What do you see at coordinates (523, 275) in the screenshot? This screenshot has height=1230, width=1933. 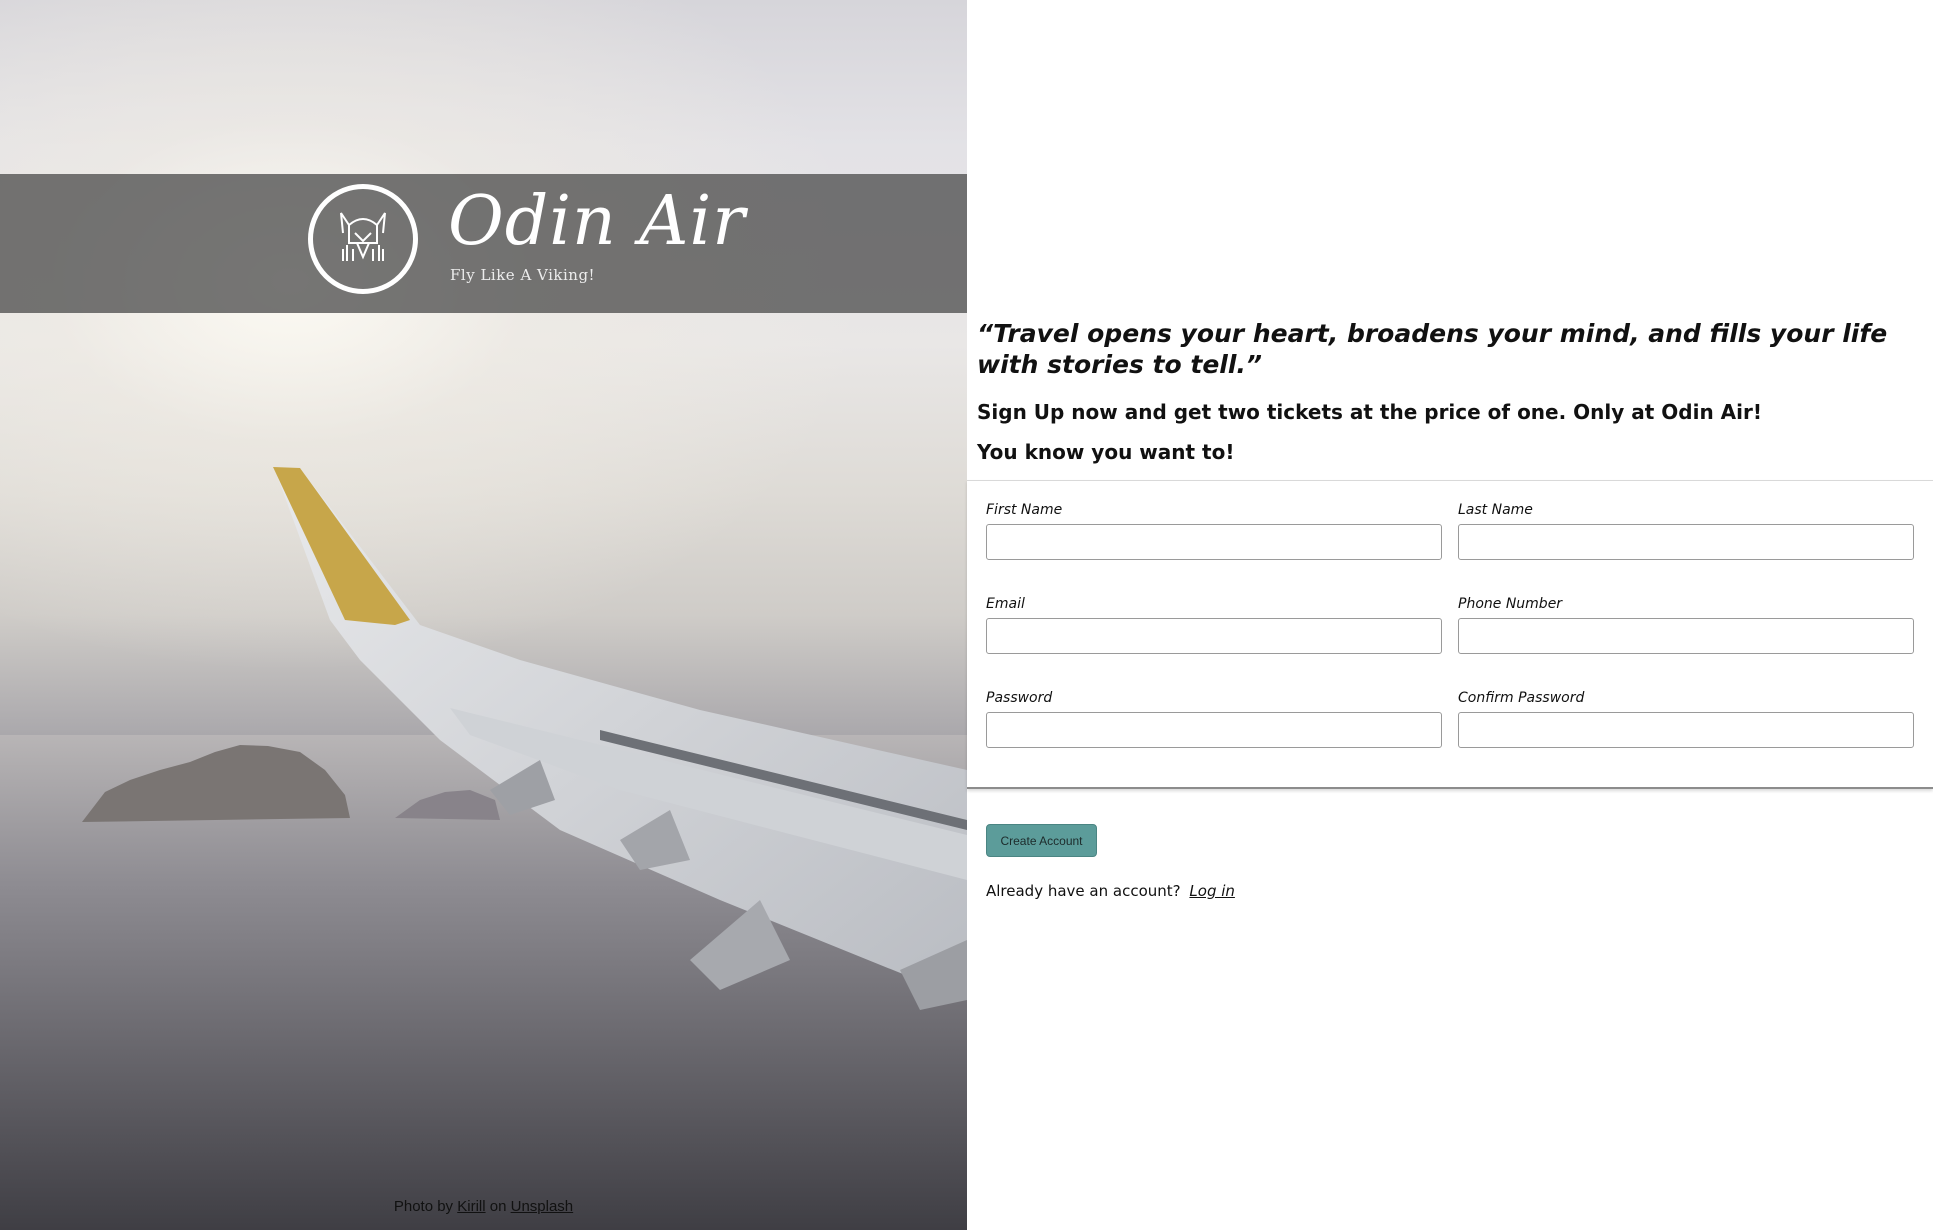 I see `brand-tagline: Fly Like A Viking!` at bounding box center [523, 275].